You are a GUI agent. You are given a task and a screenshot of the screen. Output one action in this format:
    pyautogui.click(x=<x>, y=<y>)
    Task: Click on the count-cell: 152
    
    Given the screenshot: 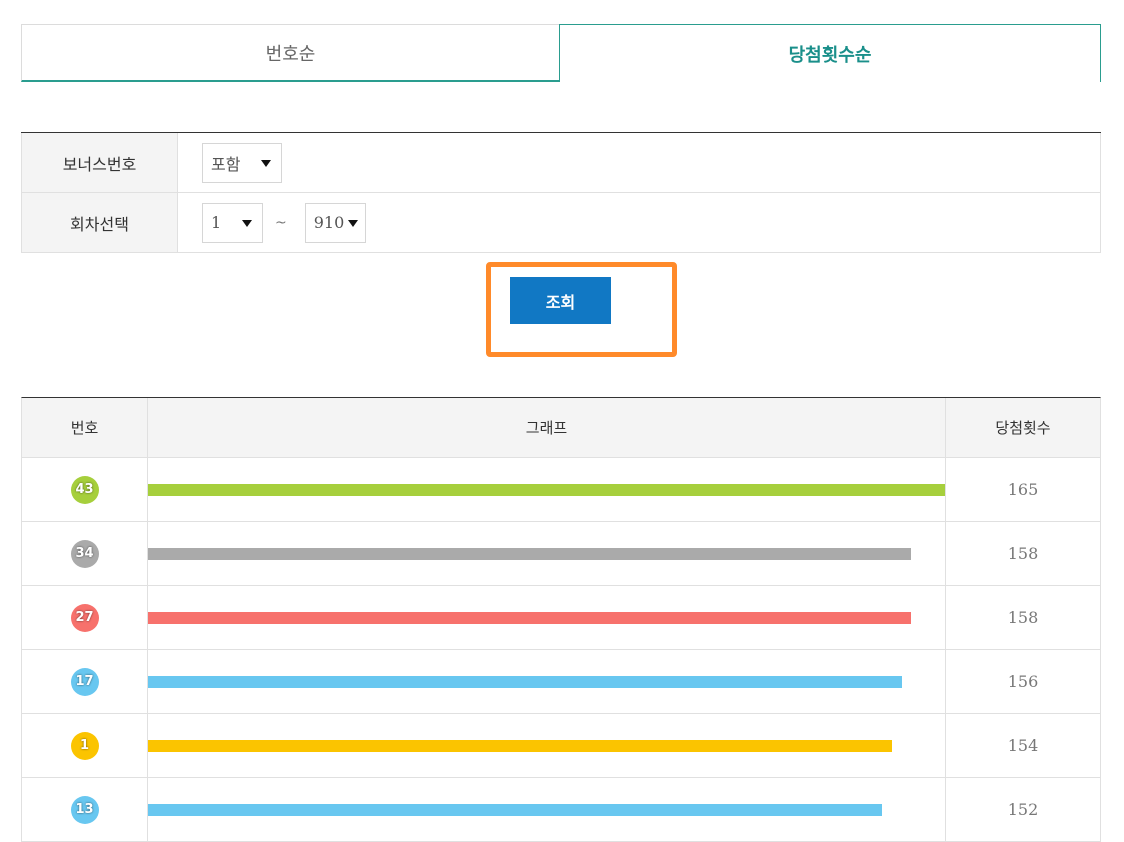 What is the action you would take?
    pyautogui.click(x=1023, y=809)
    